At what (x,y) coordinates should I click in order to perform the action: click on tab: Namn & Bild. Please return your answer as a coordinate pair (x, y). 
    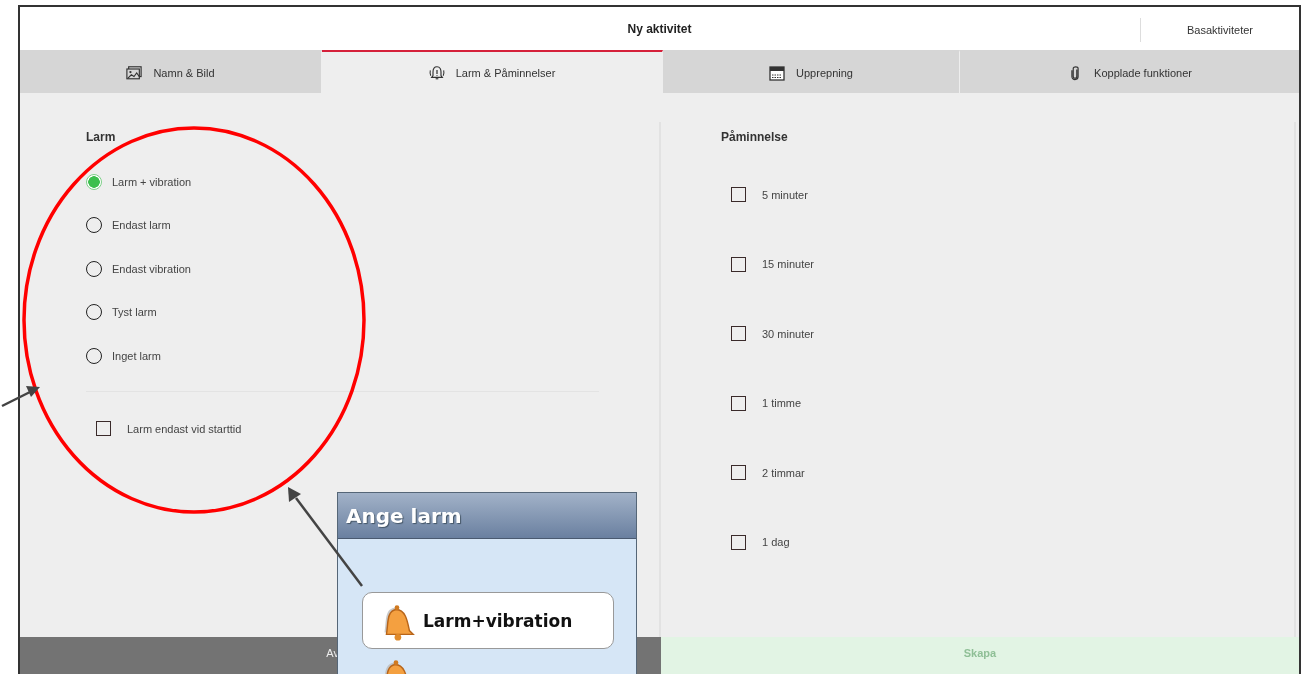
    Looking at the image, I should click on (171, 71).